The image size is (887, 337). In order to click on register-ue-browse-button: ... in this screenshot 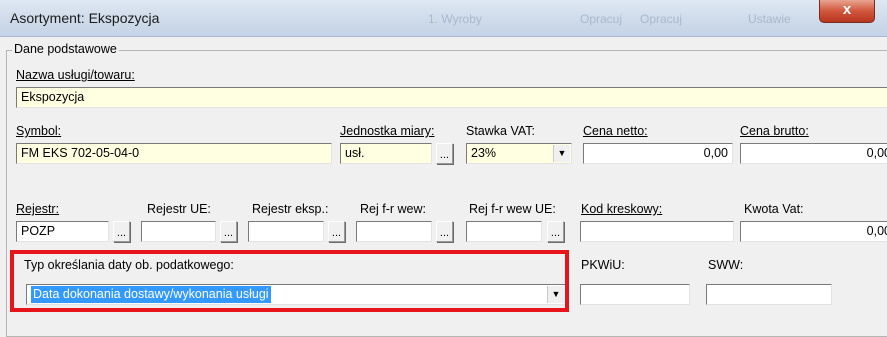, I will do `click(228, 231)`.